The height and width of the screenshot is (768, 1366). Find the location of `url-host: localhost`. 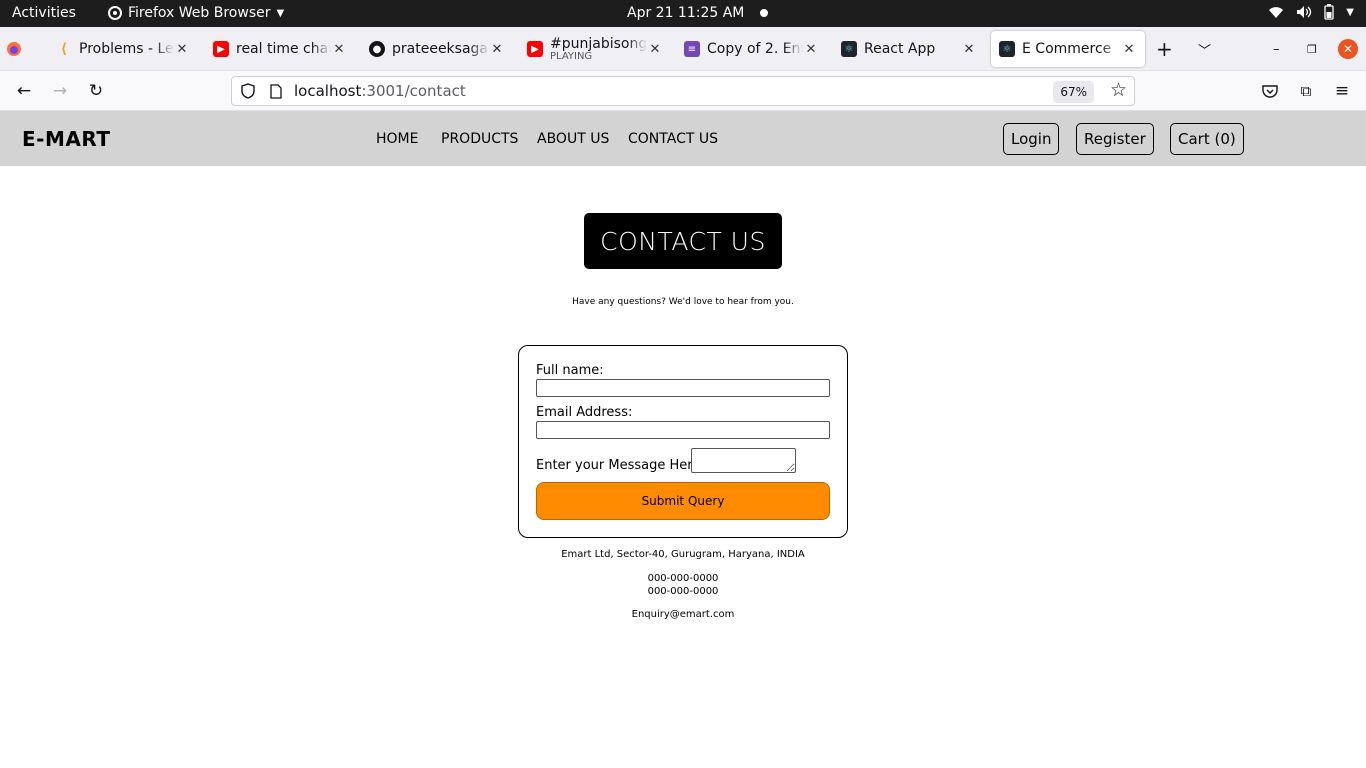

url-host: localhost is located at coordinates (328, 91).